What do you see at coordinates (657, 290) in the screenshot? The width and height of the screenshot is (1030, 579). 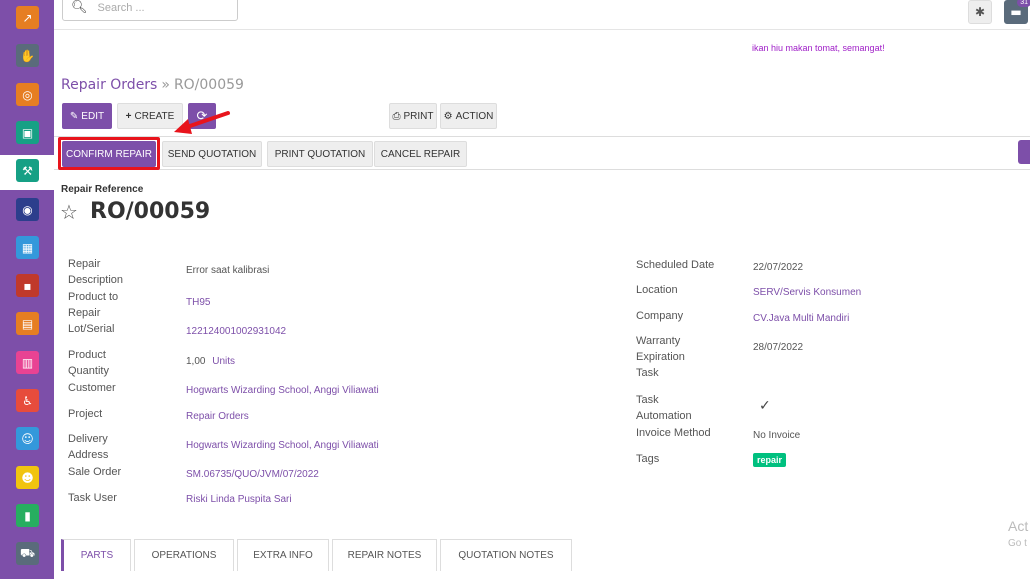 I see `location-label: Location` at bounding box center [657, 290].